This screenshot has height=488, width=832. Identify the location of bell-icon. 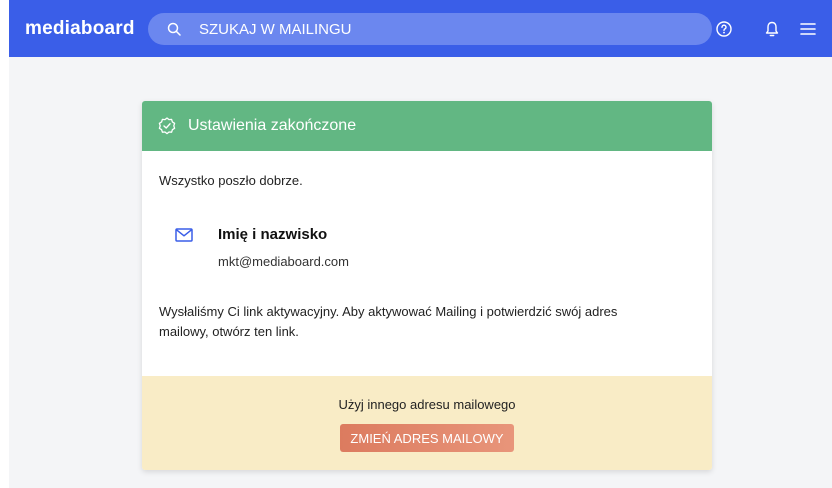
(772, 29).